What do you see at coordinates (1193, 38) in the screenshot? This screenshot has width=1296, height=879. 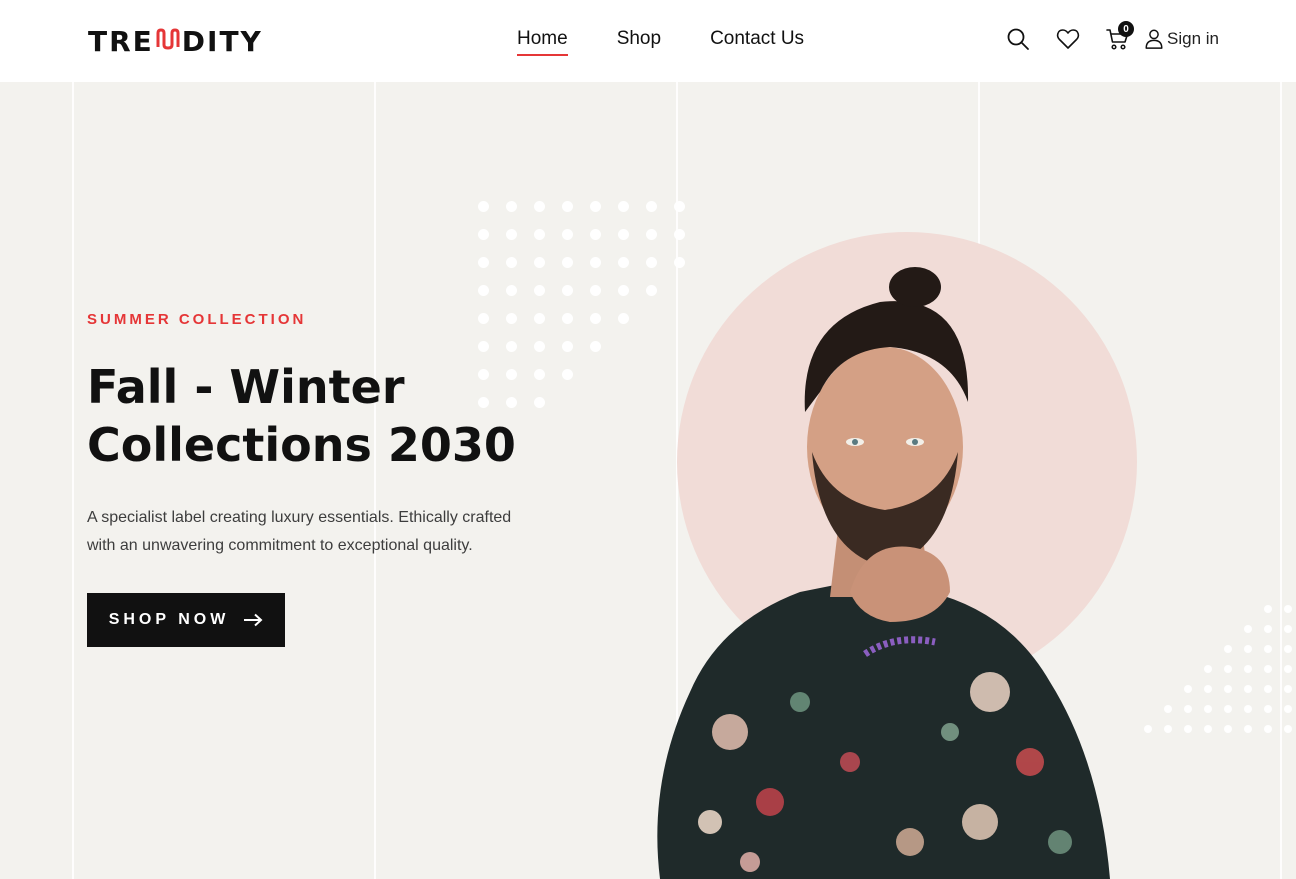 I see `sign-in-label: Sign in` at bounding box center [1193, 38].